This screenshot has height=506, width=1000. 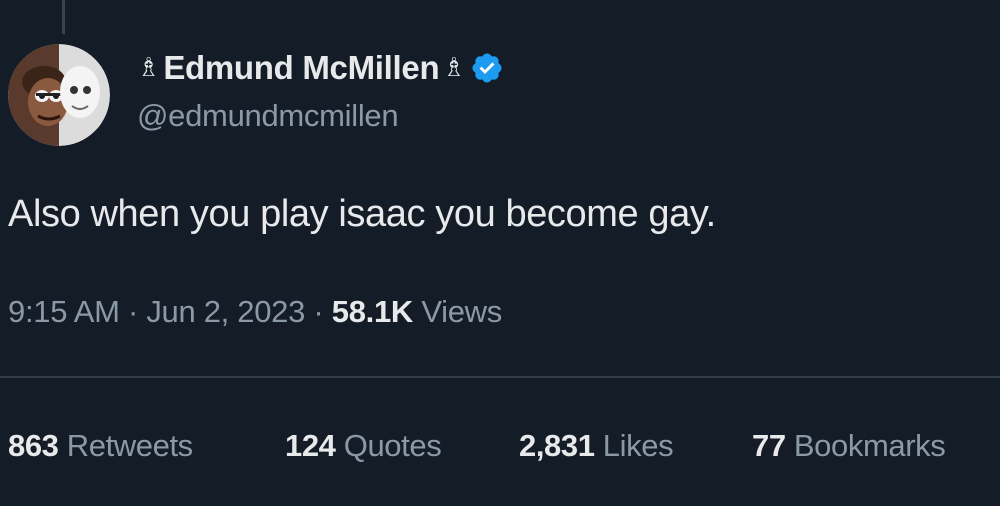 What do you see at coordinates (557, 445) in the screenshot?
I see `likes-count: 2,831` at bounding box center [557, 445].